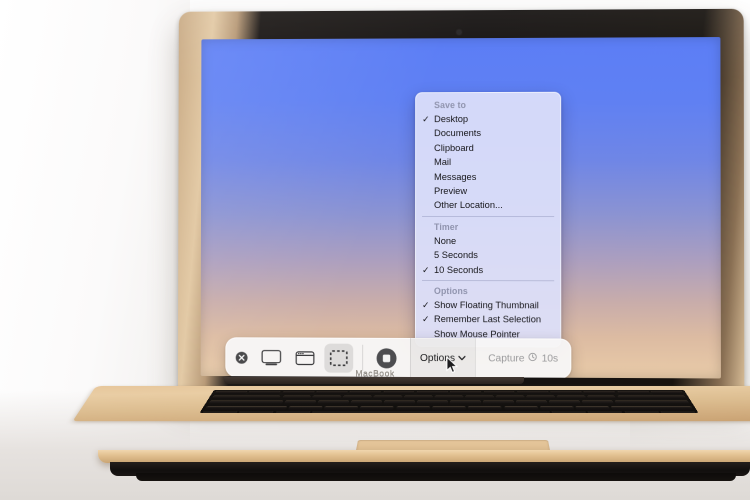 This screenshot has height=500, width=750. I want to click on capture-selected-portion-icon, so click(339, 358).